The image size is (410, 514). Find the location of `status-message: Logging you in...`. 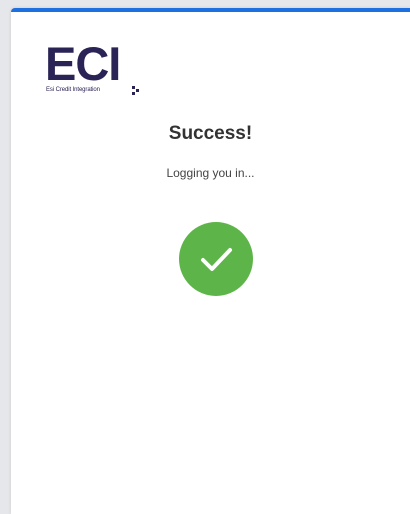

status-message: Logging you in... is located at coordinates (210, 173).